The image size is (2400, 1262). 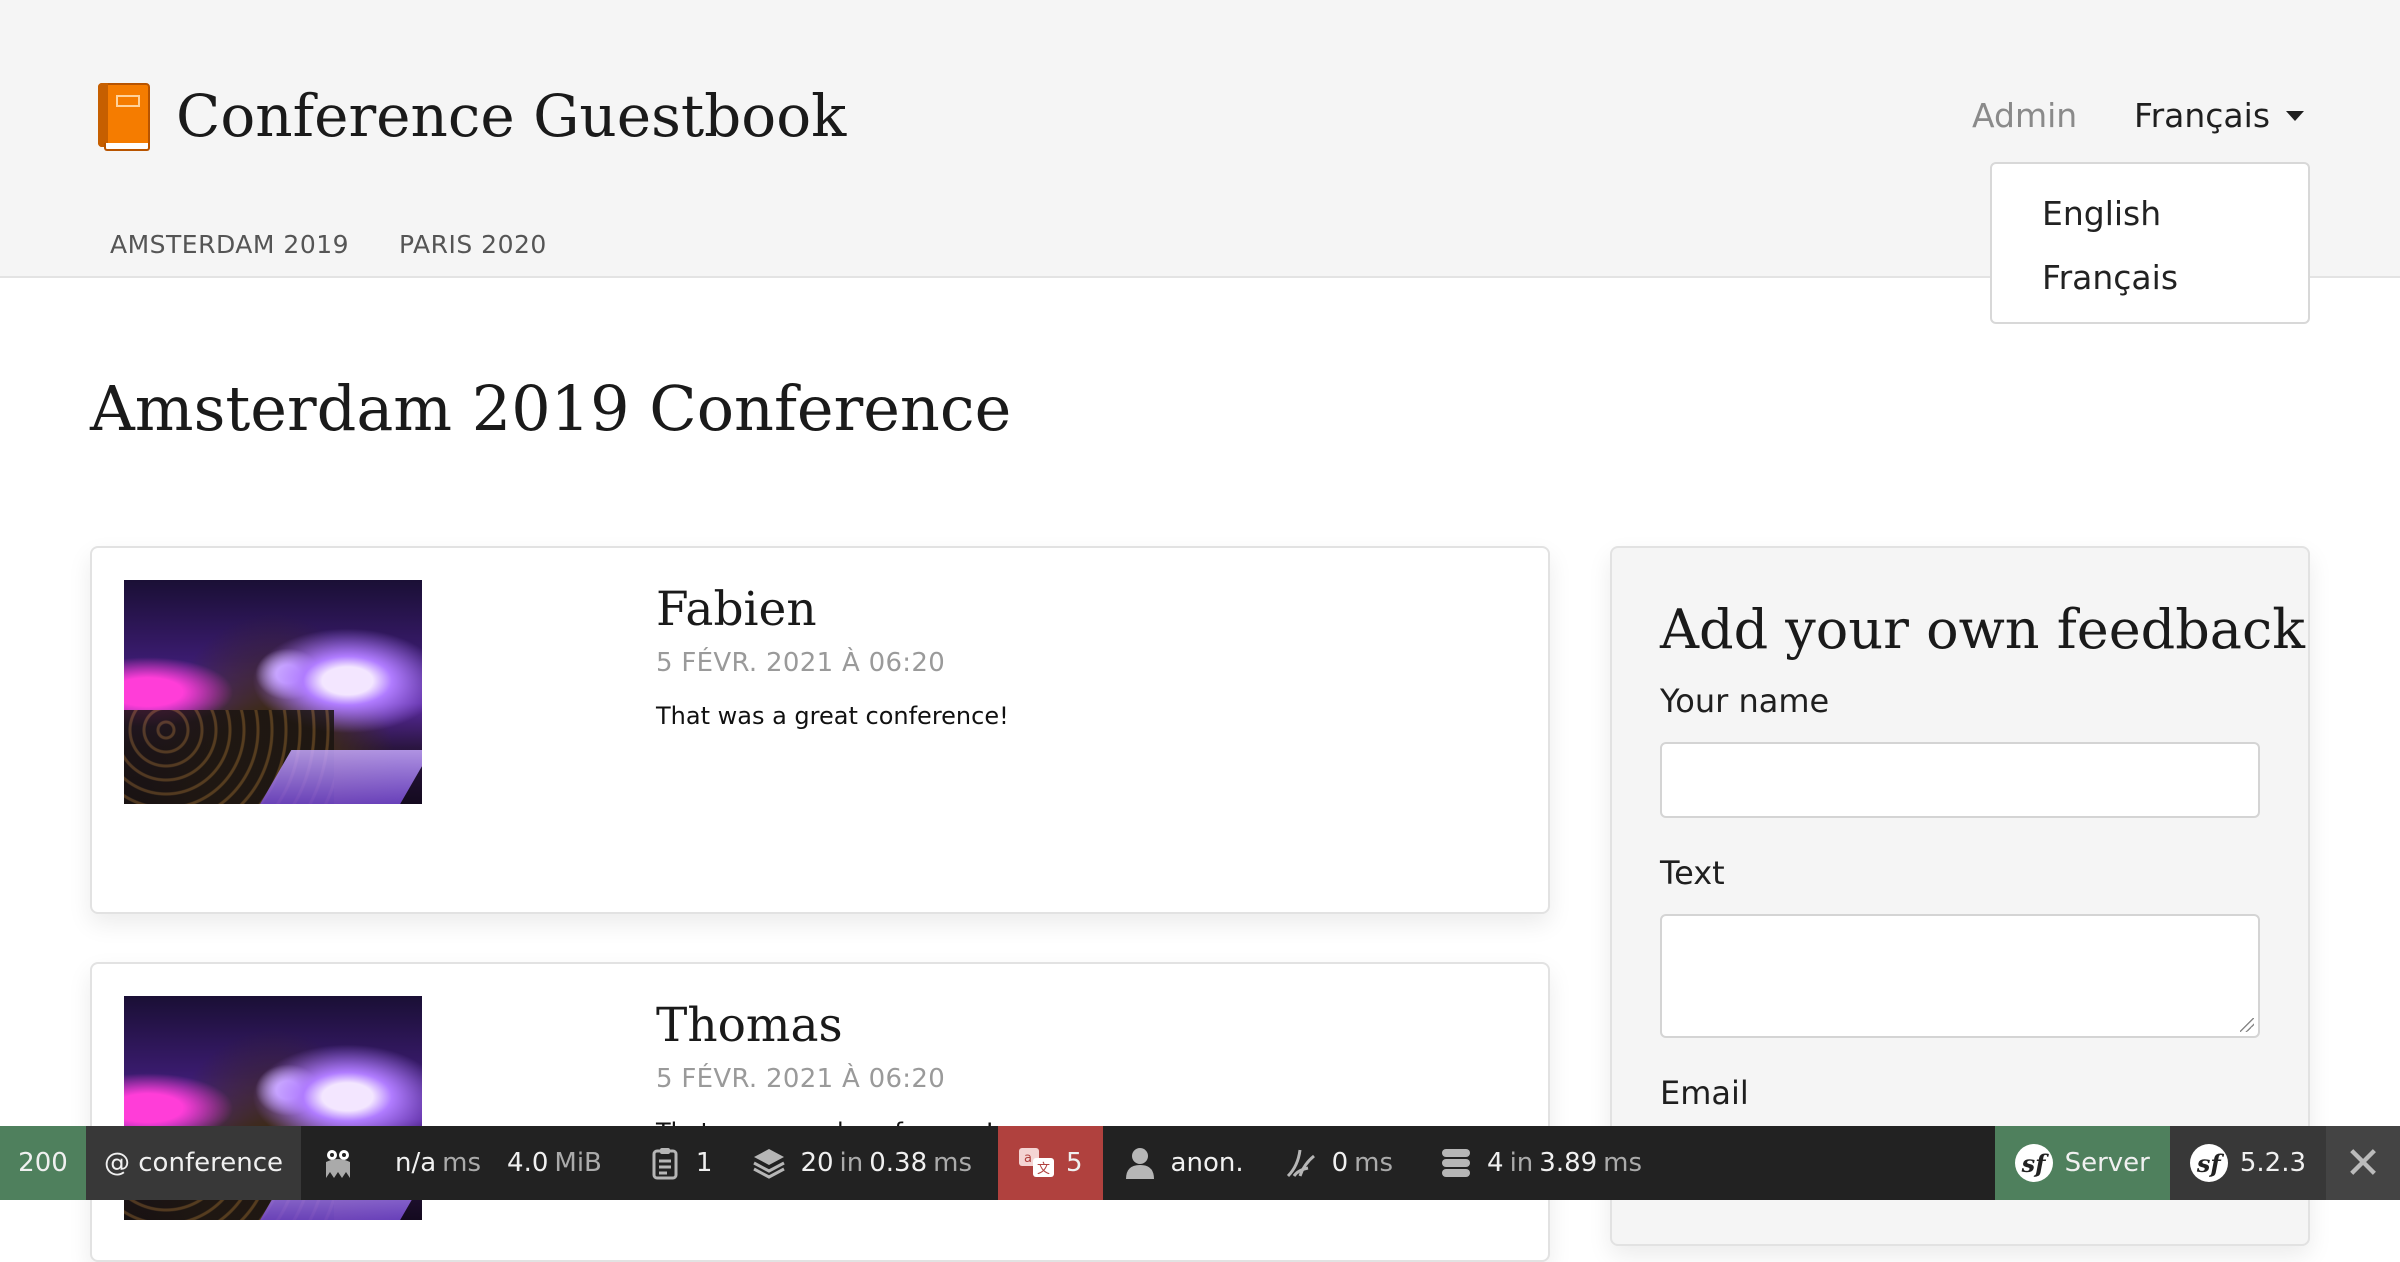 What do you see at coordinates (2247, 1025) in the screenshot?
I see `resize-handle-icon` at bounding box center [2247, 1025].